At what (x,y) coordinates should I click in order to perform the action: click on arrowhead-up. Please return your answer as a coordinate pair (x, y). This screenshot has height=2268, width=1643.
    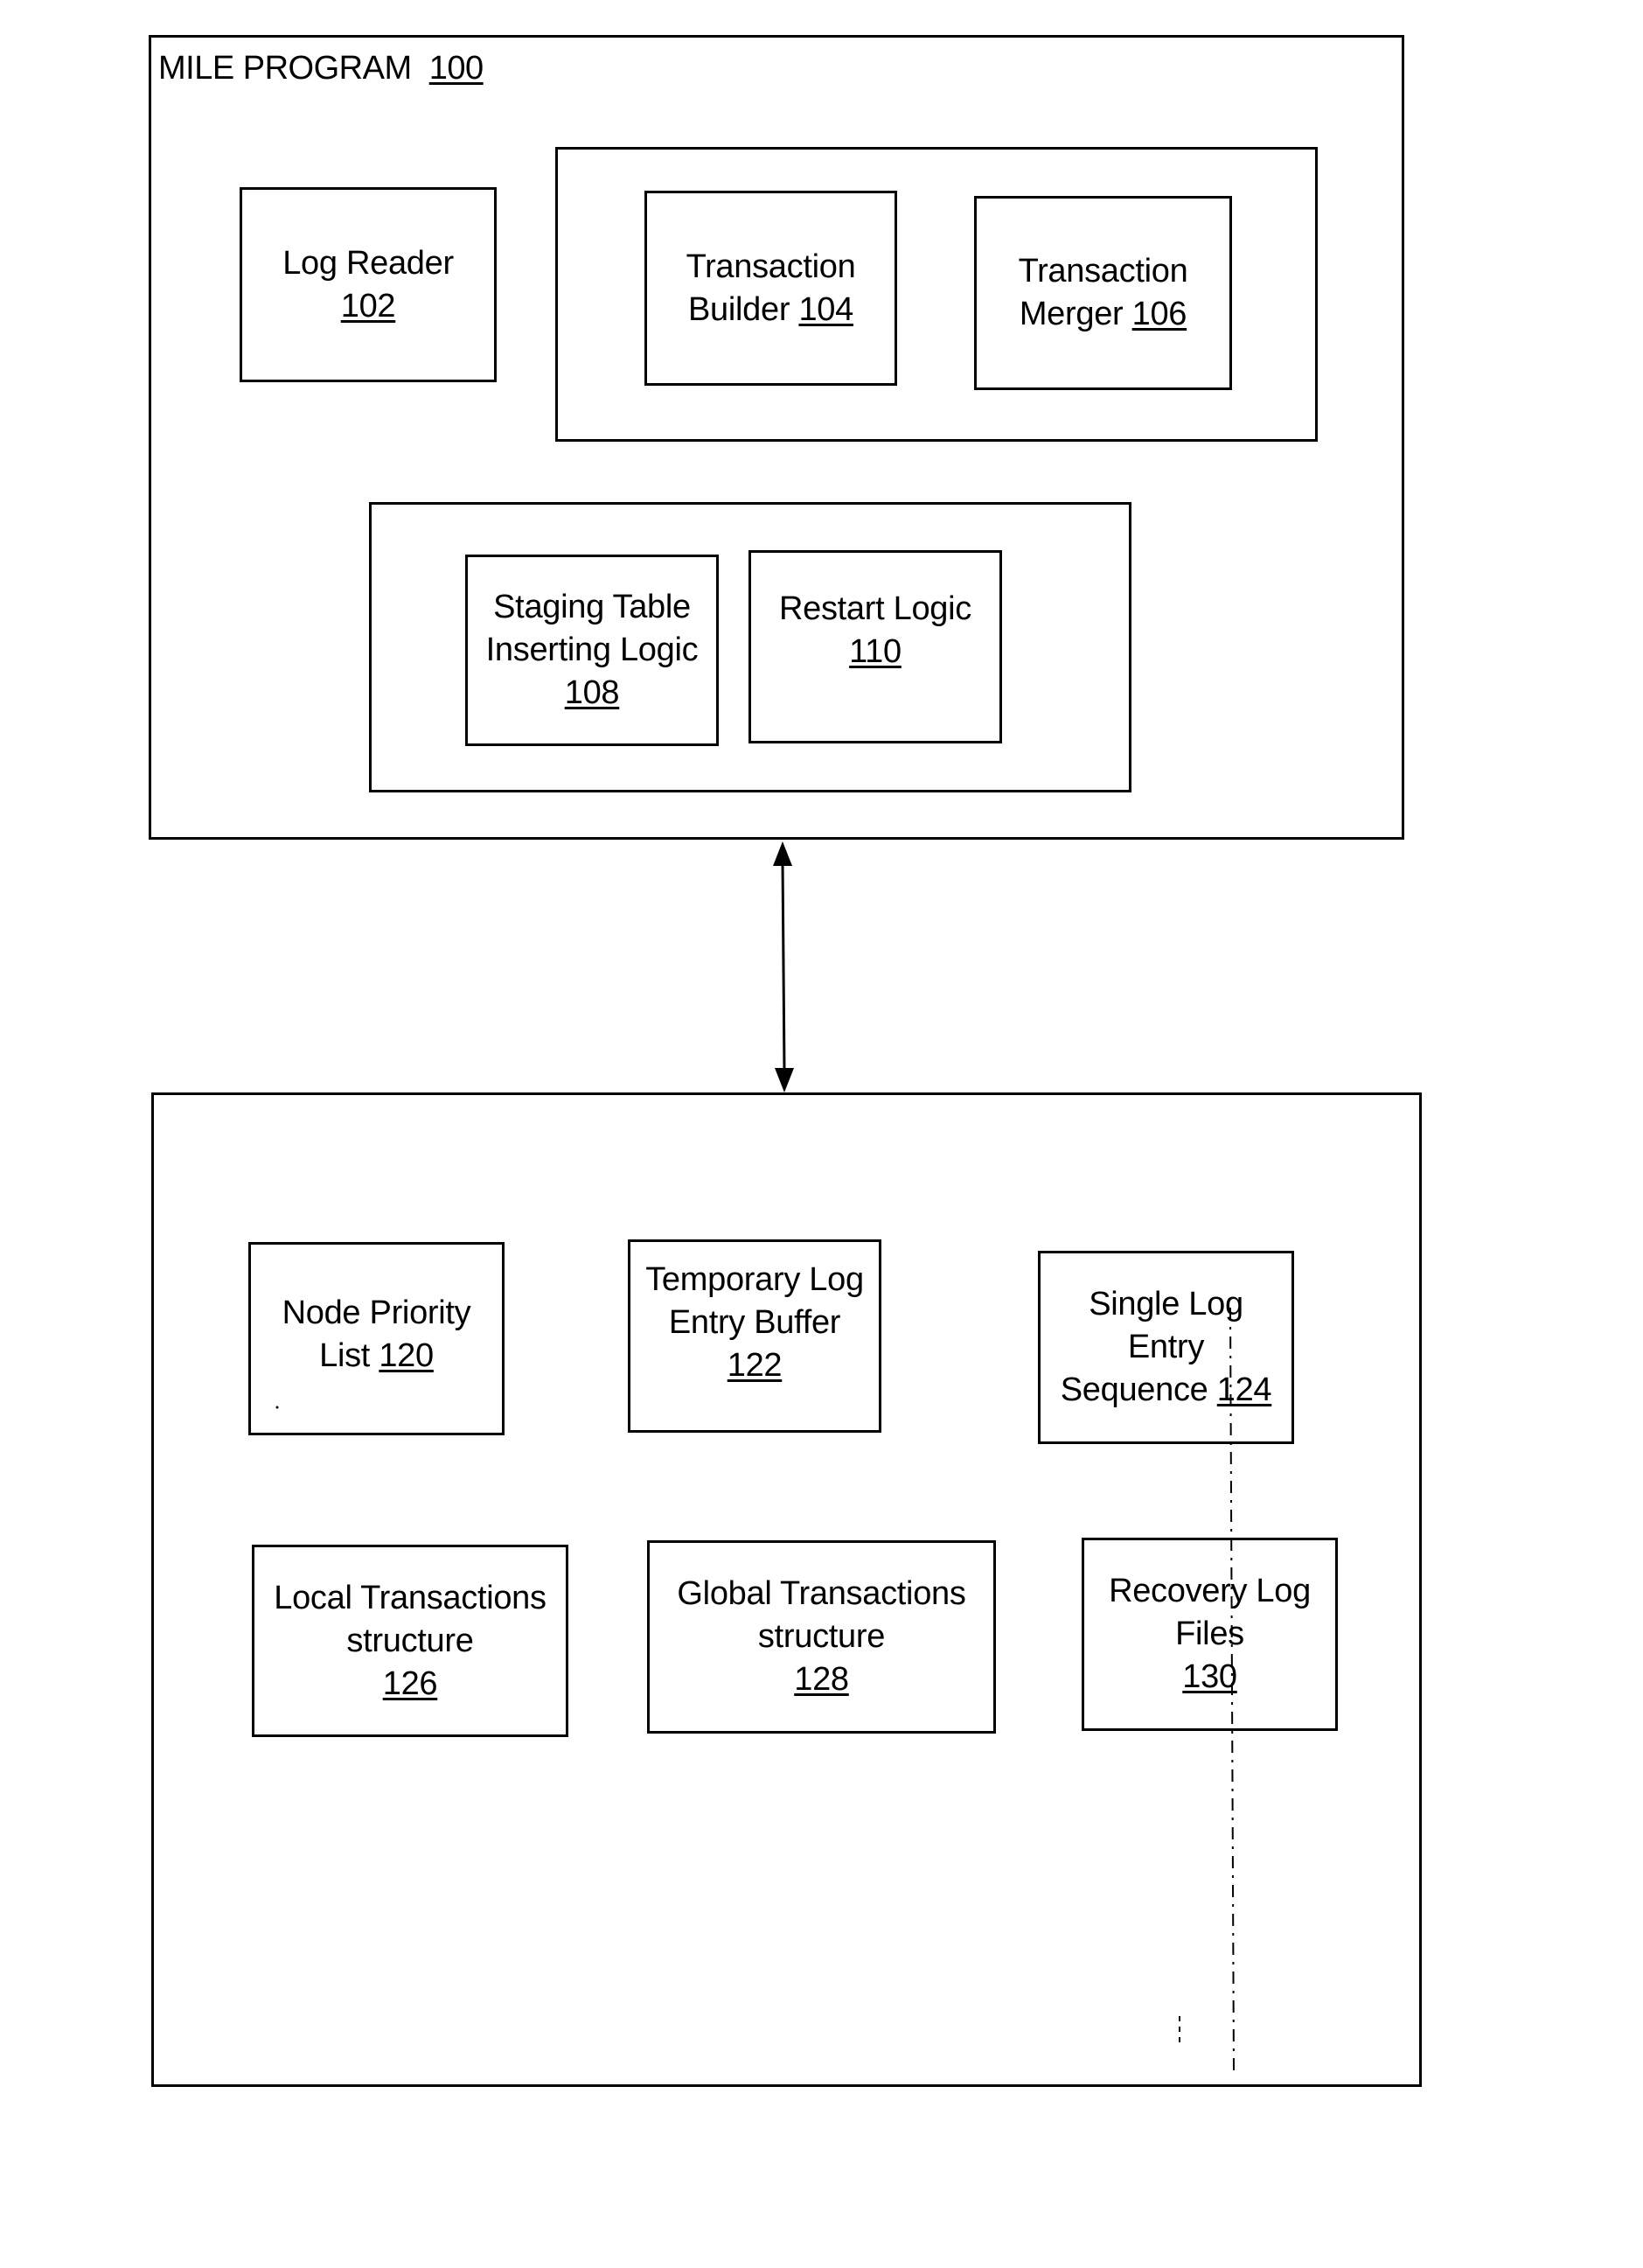
    Looking at the image, I should click on (782, 853).